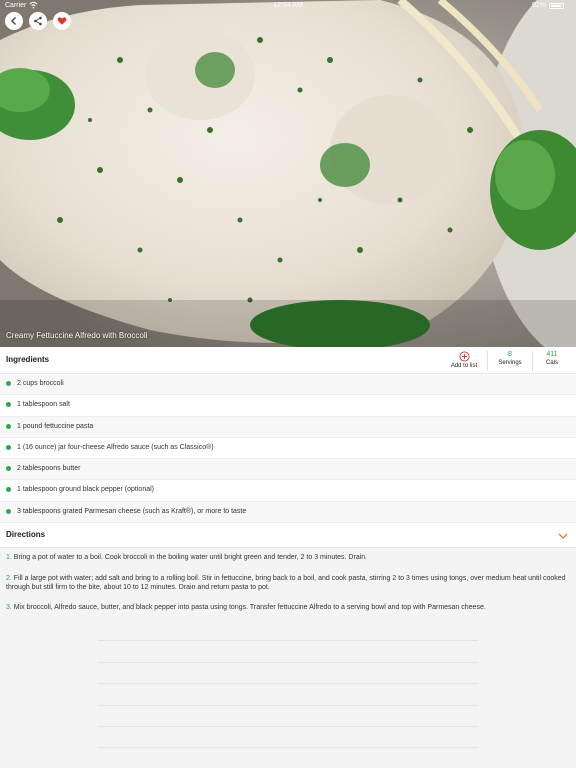 Image resolution: width=576 pixels, height=768 pixels. I want to click on step-number: 2., so click(9, 578).